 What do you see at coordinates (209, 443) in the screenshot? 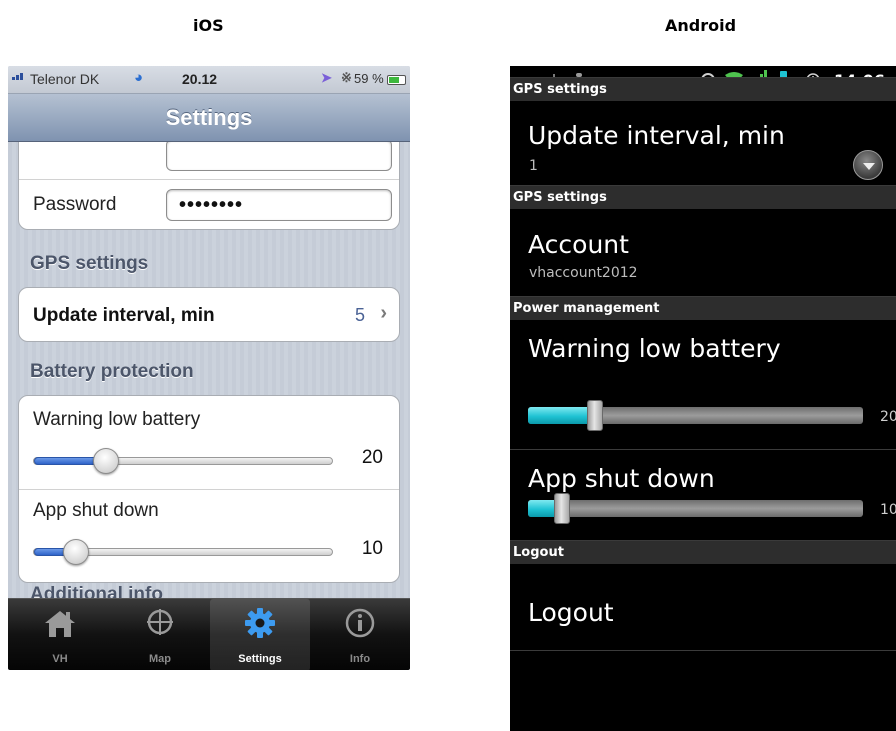
I see `warning-battery-row: Warning low battery 20` at bounding box center [209, 443].